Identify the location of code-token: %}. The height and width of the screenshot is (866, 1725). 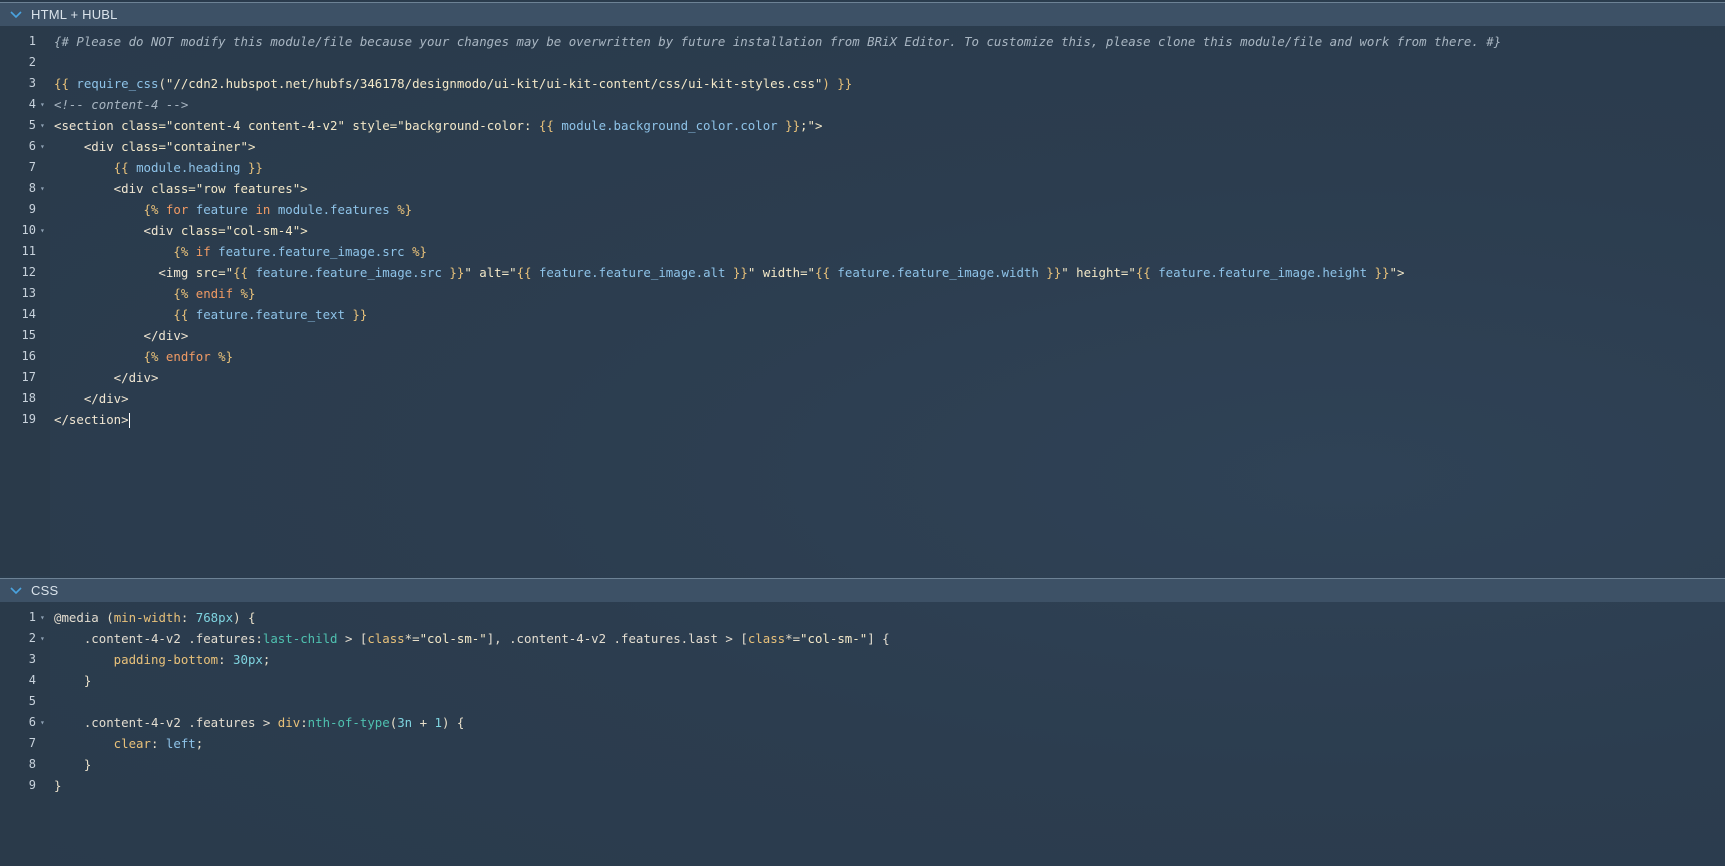
(416, 251).